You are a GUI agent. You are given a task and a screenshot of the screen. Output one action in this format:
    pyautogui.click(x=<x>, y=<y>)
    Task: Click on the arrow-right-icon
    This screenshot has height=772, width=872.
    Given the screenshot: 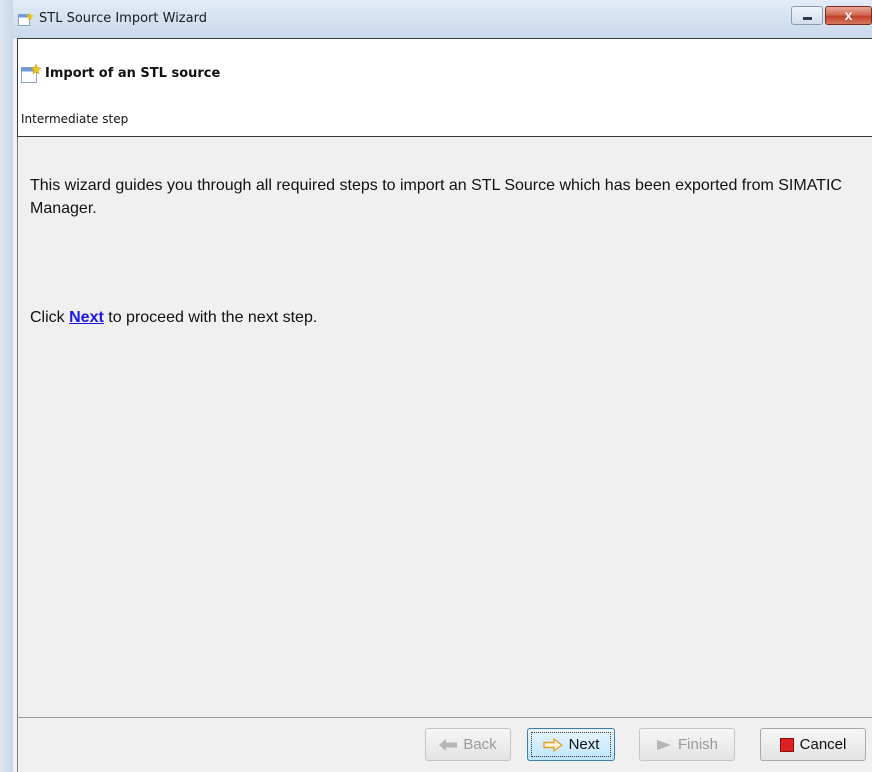 What is the action you would take?
    pyautogui.click(x=552, y=744)
    